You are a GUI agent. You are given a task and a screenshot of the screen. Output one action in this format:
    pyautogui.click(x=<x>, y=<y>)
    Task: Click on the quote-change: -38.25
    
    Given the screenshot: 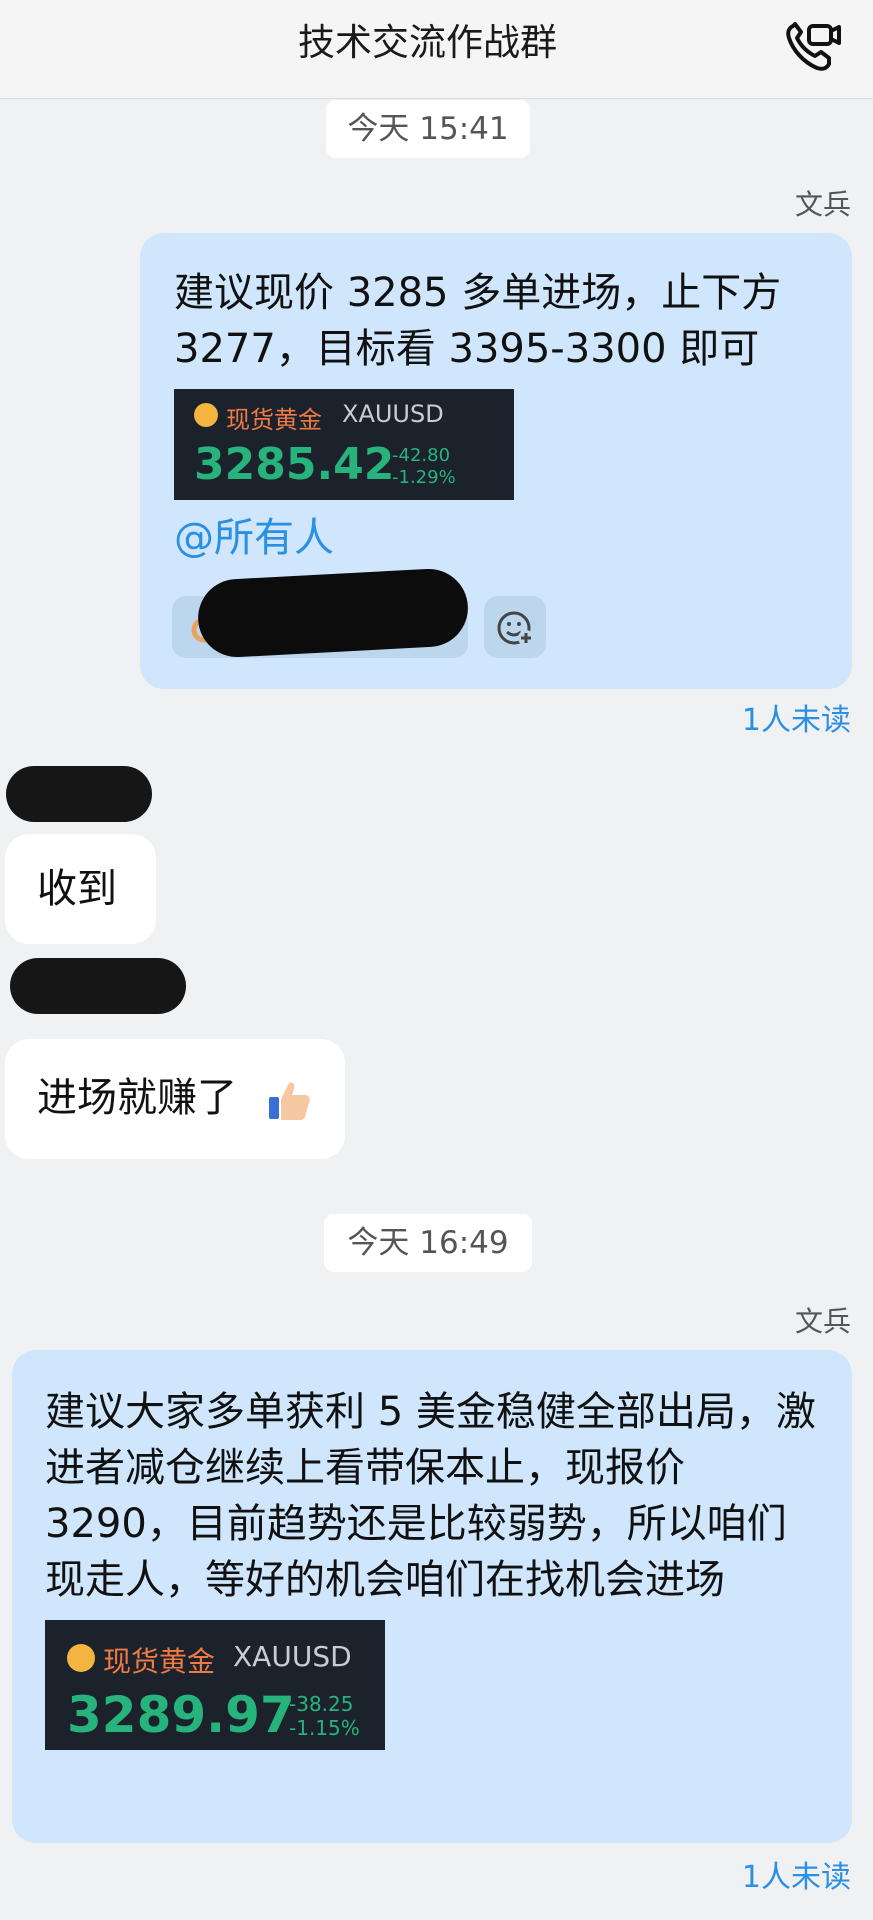 What is the action you would take?
    pyautogui.click(x=321, y=1704)
    